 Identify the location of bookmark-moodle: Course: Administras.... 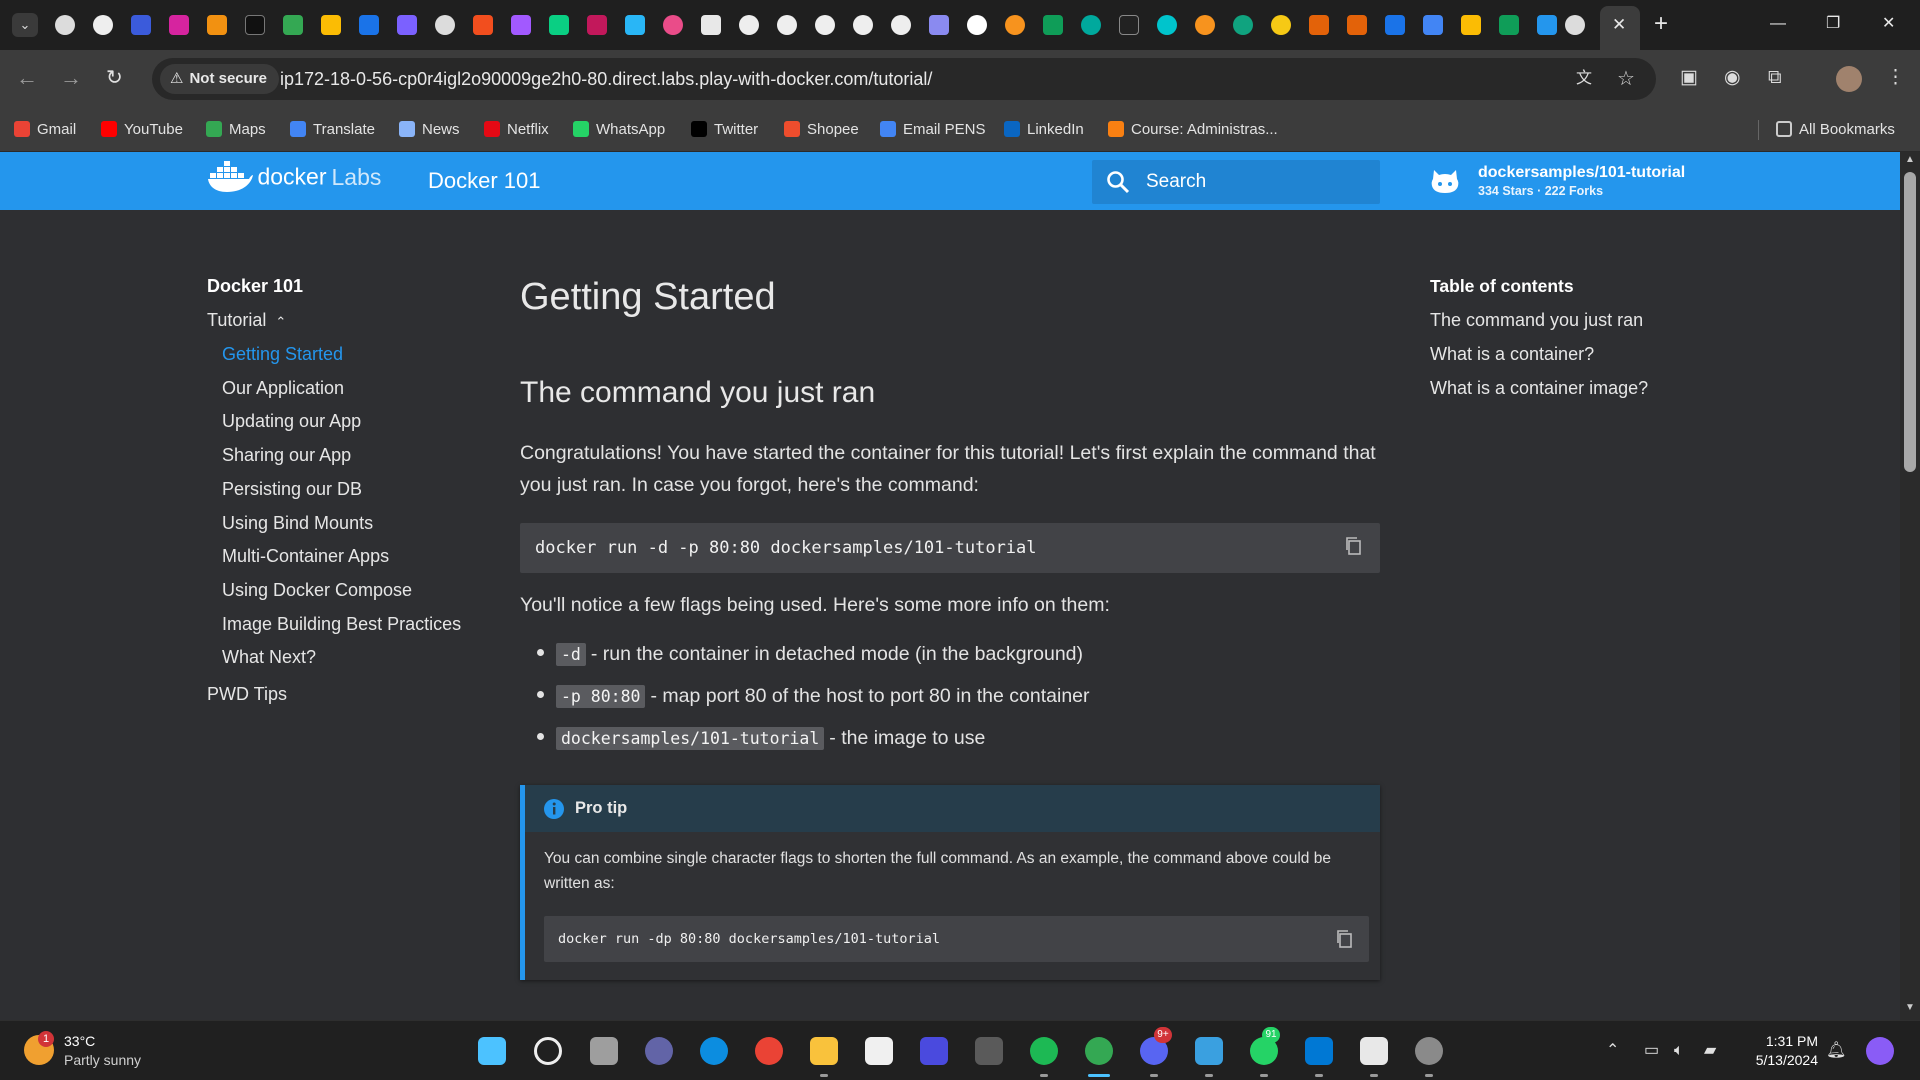
(1193, 130).